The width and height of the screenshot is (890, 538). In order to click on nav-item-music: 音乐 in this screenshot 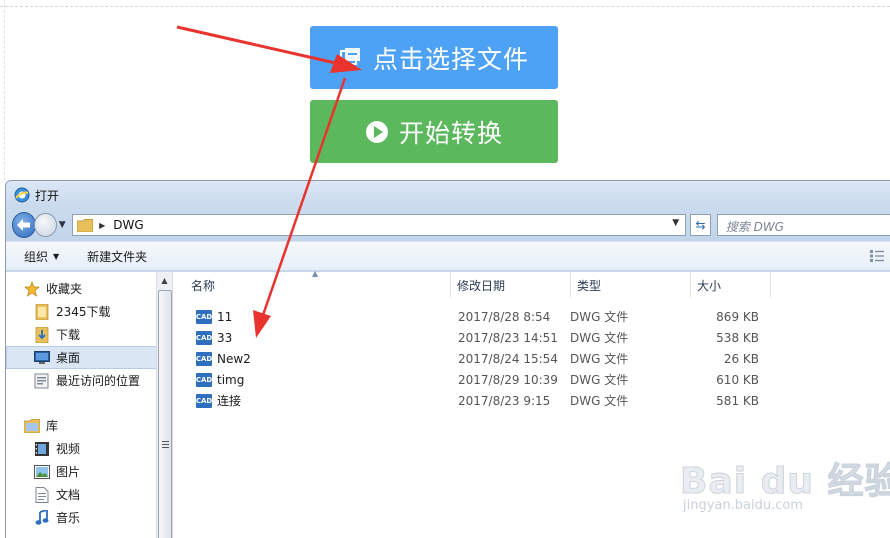, I will do `click(81, 517)`.